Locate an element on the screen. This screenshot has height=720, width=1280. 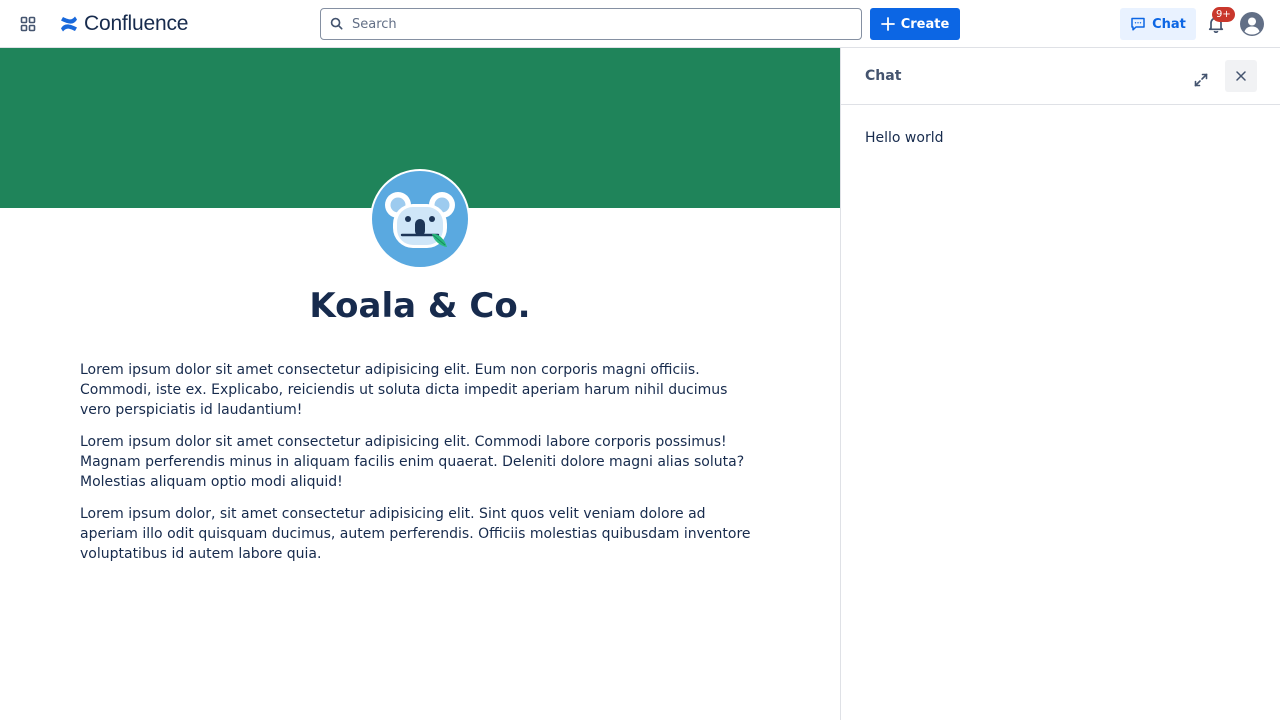
logo-text: Confluence is located at coordinates (136, 23).